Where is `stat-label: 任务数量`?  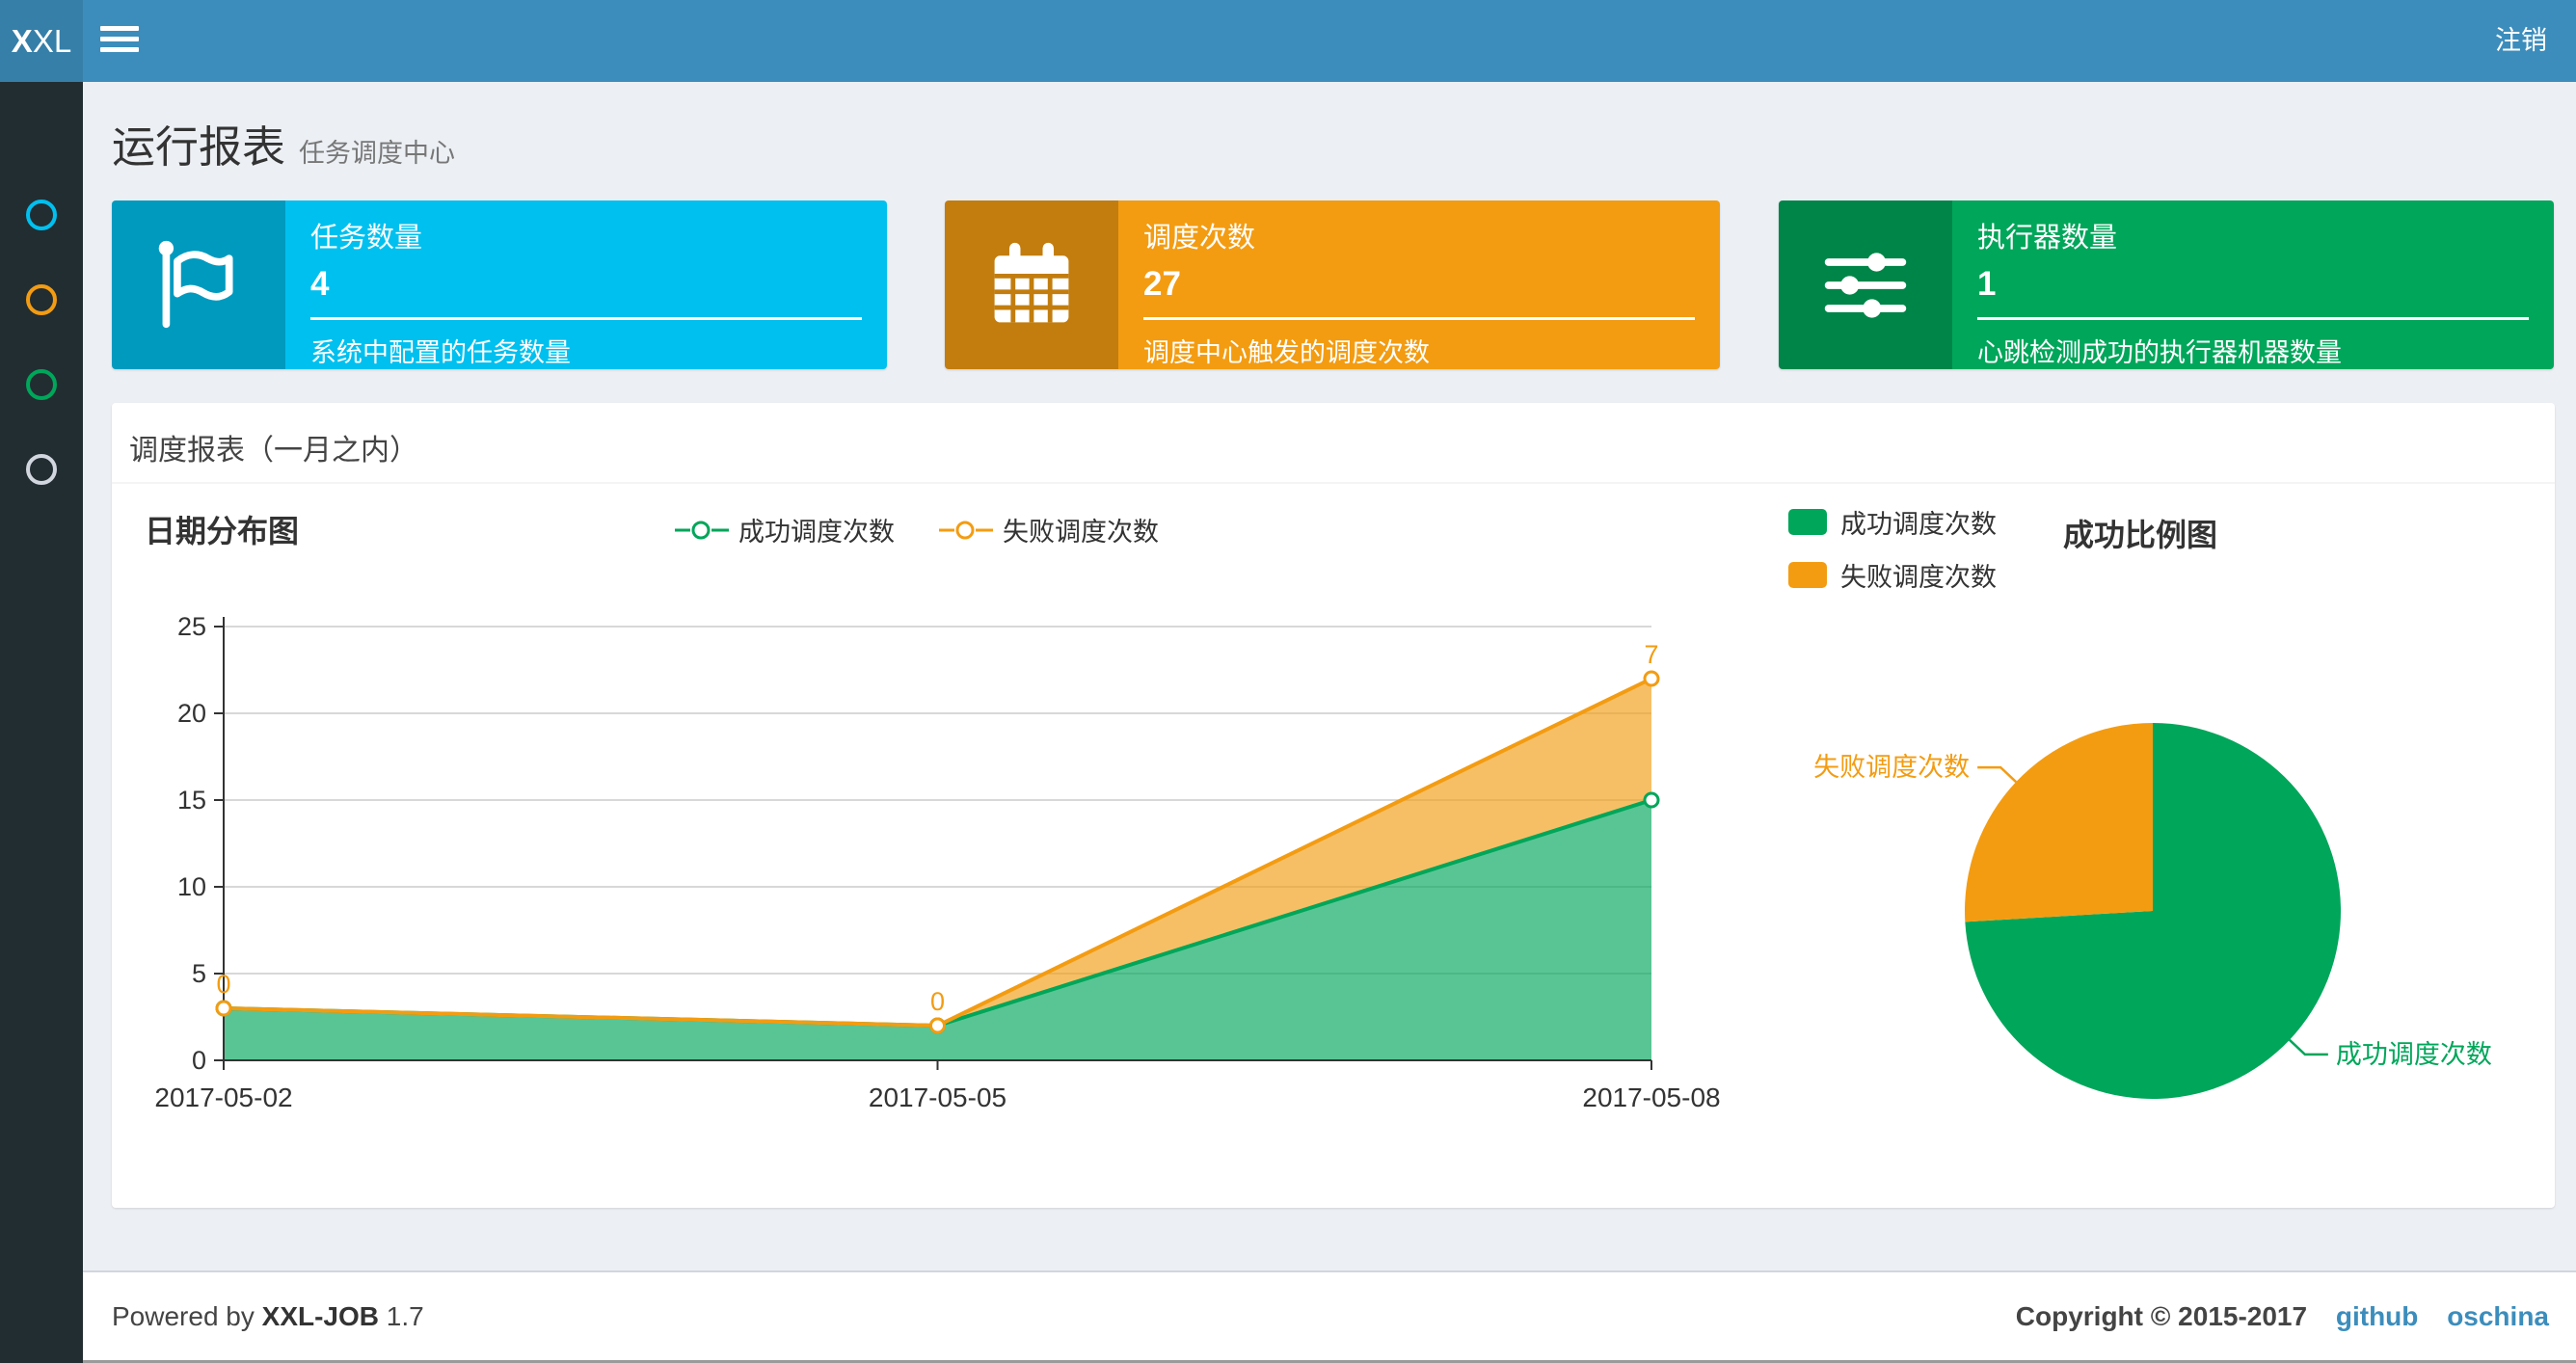
stat-label: 任务数量 is located at coordinates (367, 238).